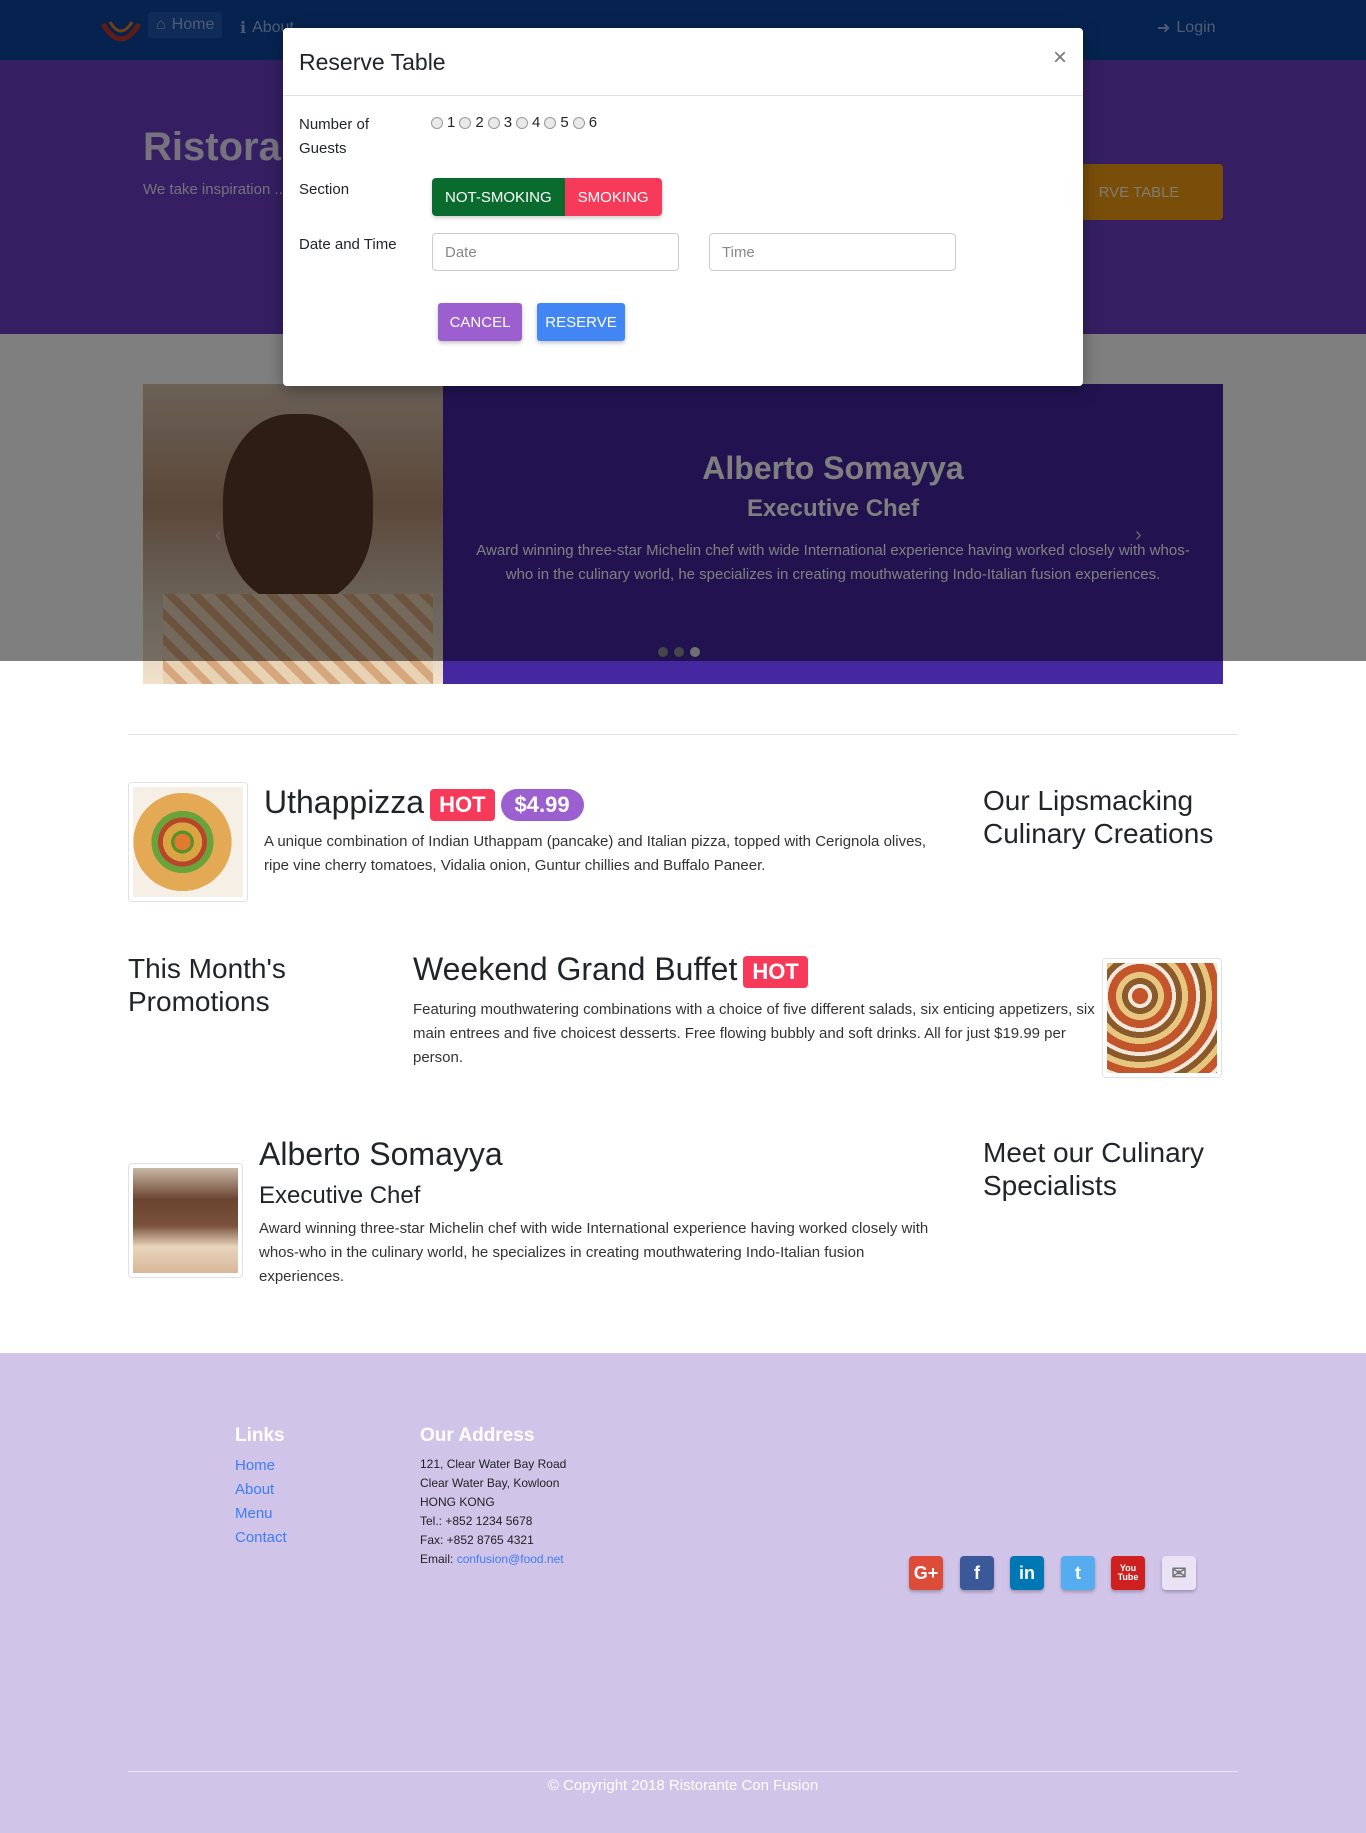 This screenshot has width=1366, height=1833. I want to click on leader-thumbnail, so click(185, 1220).